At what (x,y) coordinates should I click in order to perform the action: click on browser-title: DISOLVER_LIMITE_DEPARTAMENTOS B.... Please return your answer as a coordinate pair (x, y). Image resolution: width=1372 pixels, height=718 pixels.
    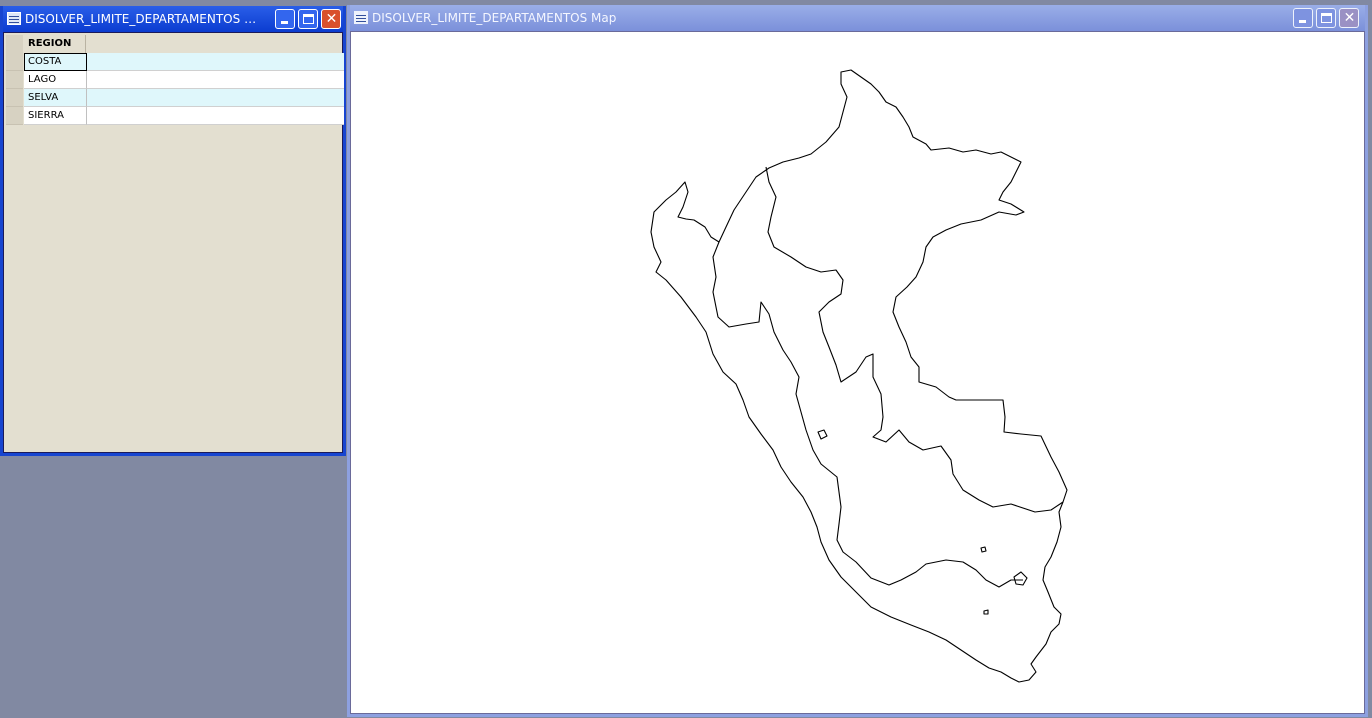
    Looking at the image, I should click on (144, 19).